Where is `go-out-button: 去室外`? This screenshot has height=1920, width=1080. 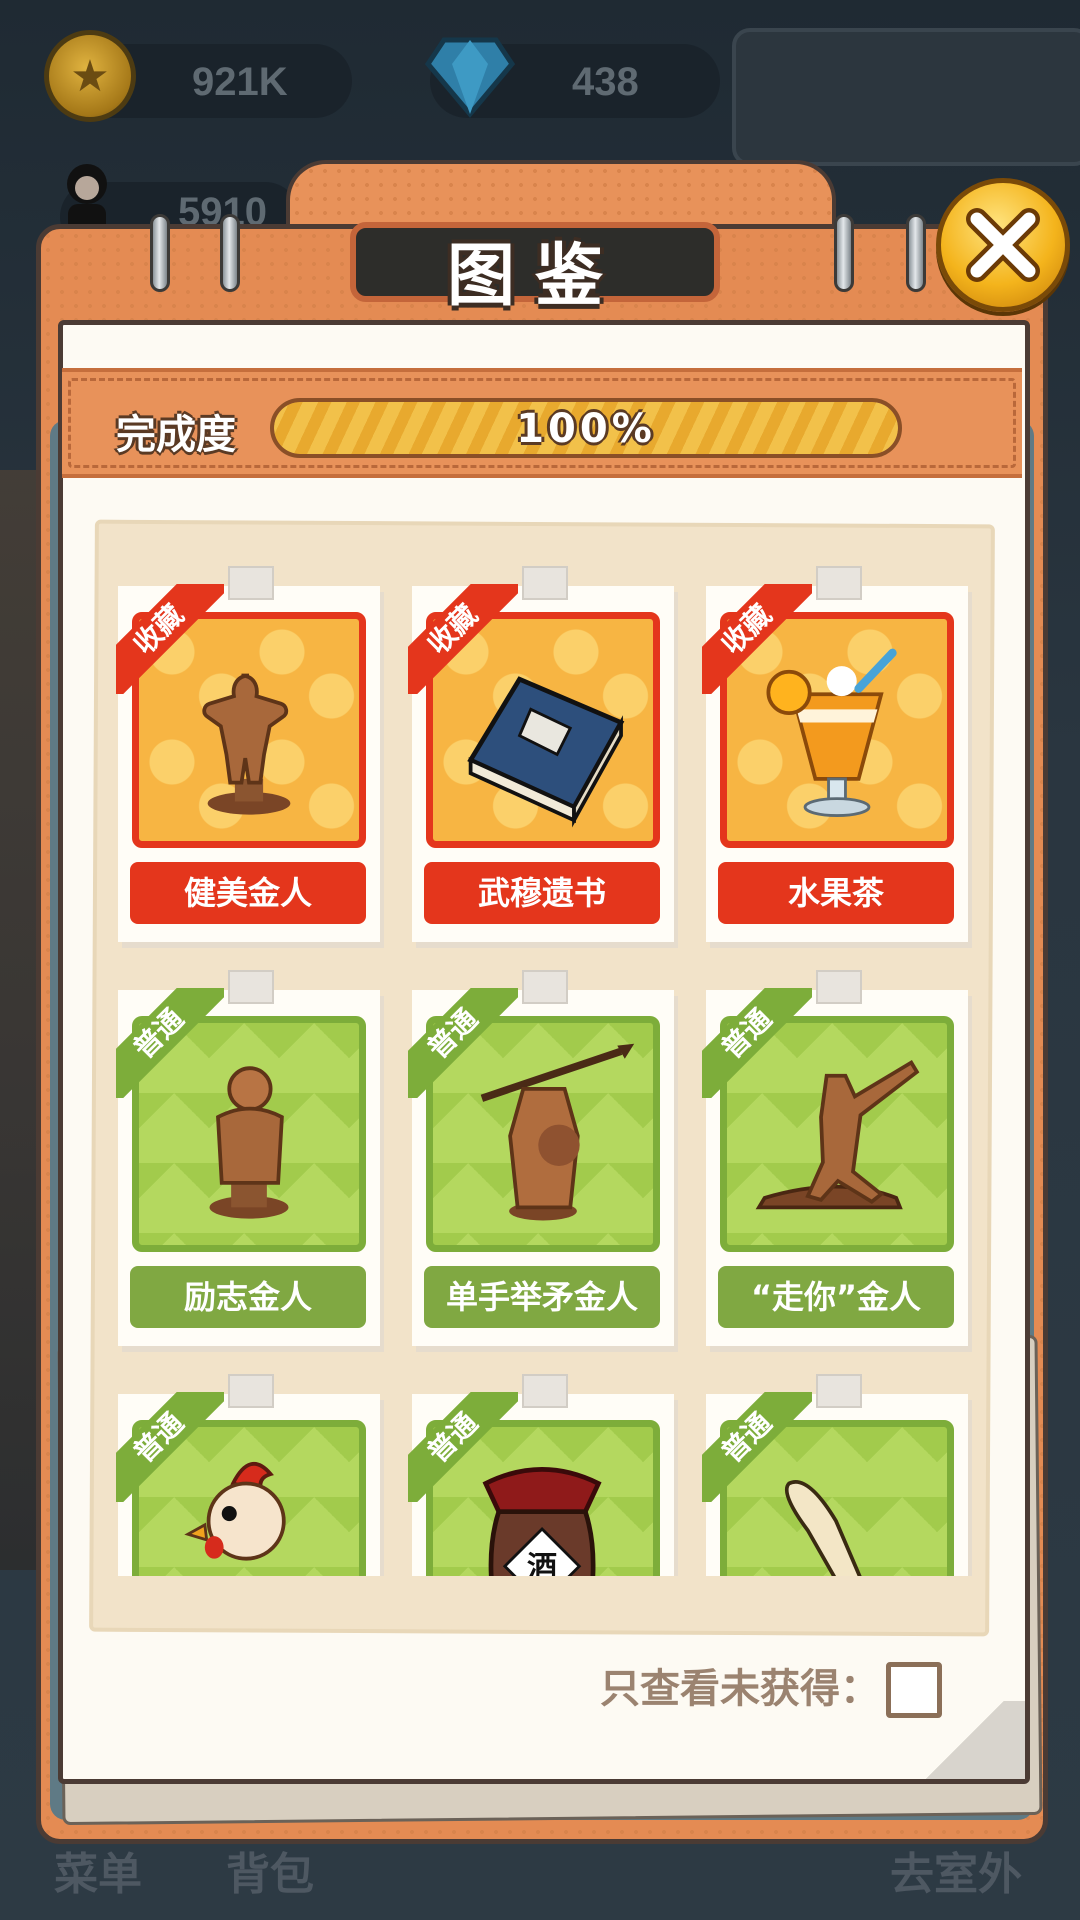 go-out-button: 去室外 is located at coordinates (956, 1870).